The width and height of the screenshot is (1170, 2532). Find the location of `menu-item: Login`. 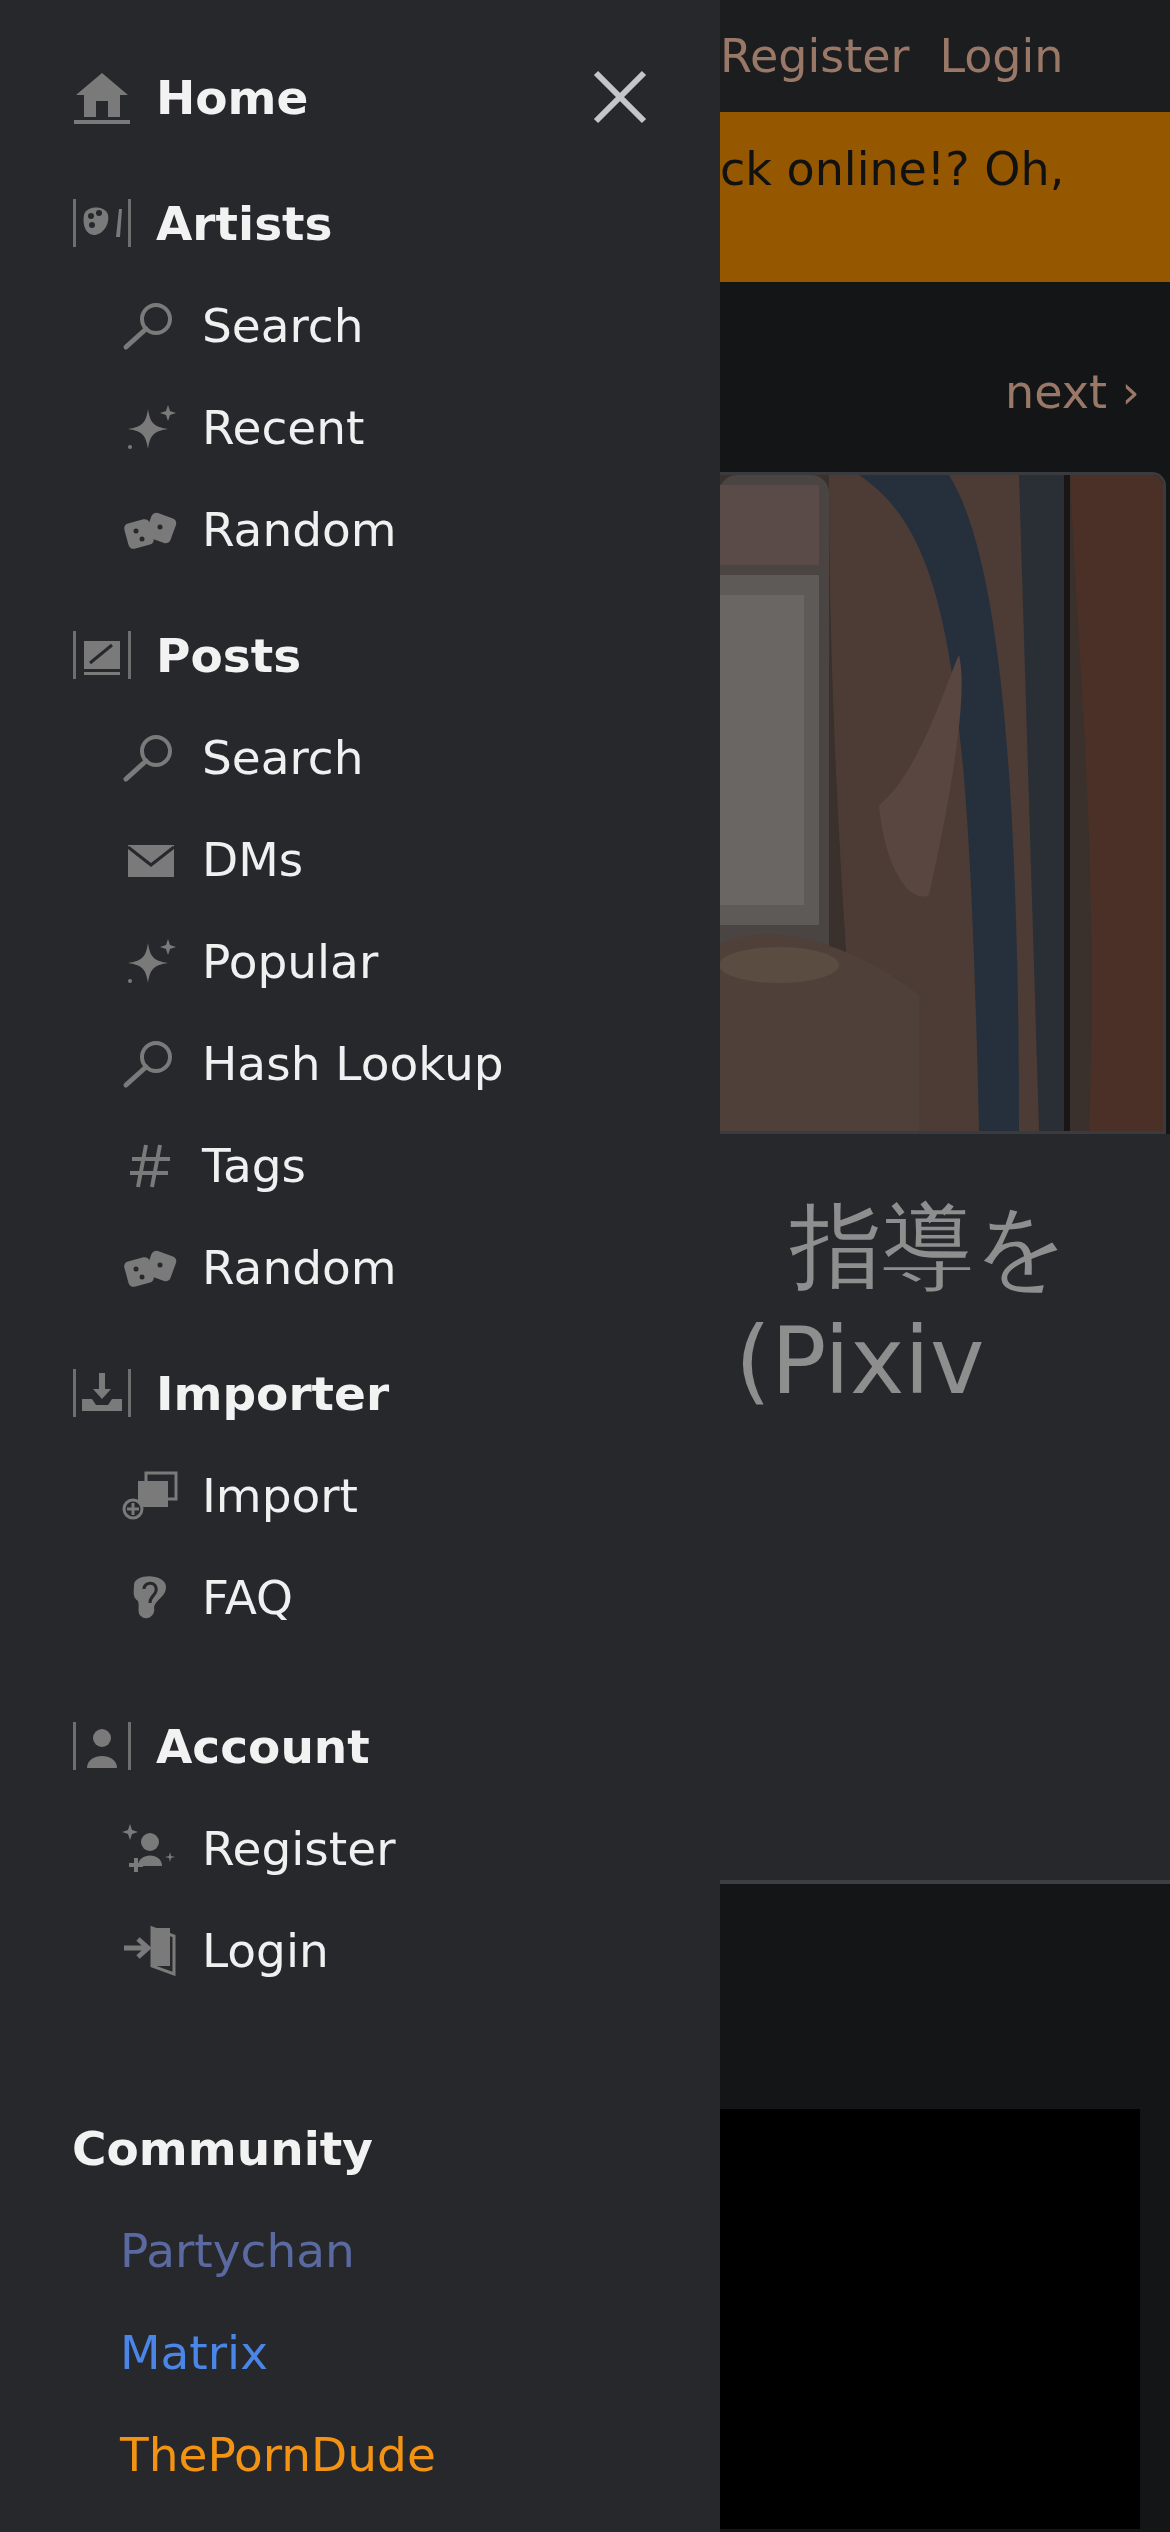

menu-item: Login is located at coordinates (224, 1950).